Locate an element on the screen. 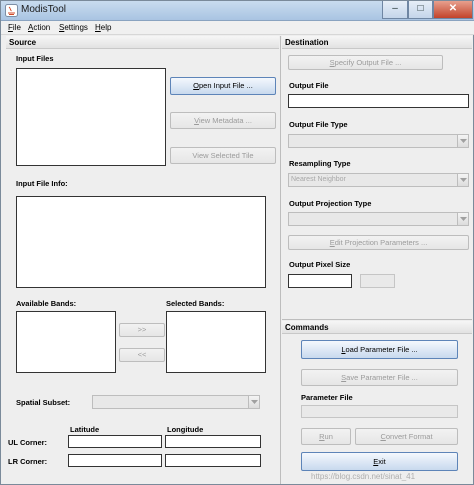  resampling-type-label: Resampling Type is located at coordinates (320, 163).